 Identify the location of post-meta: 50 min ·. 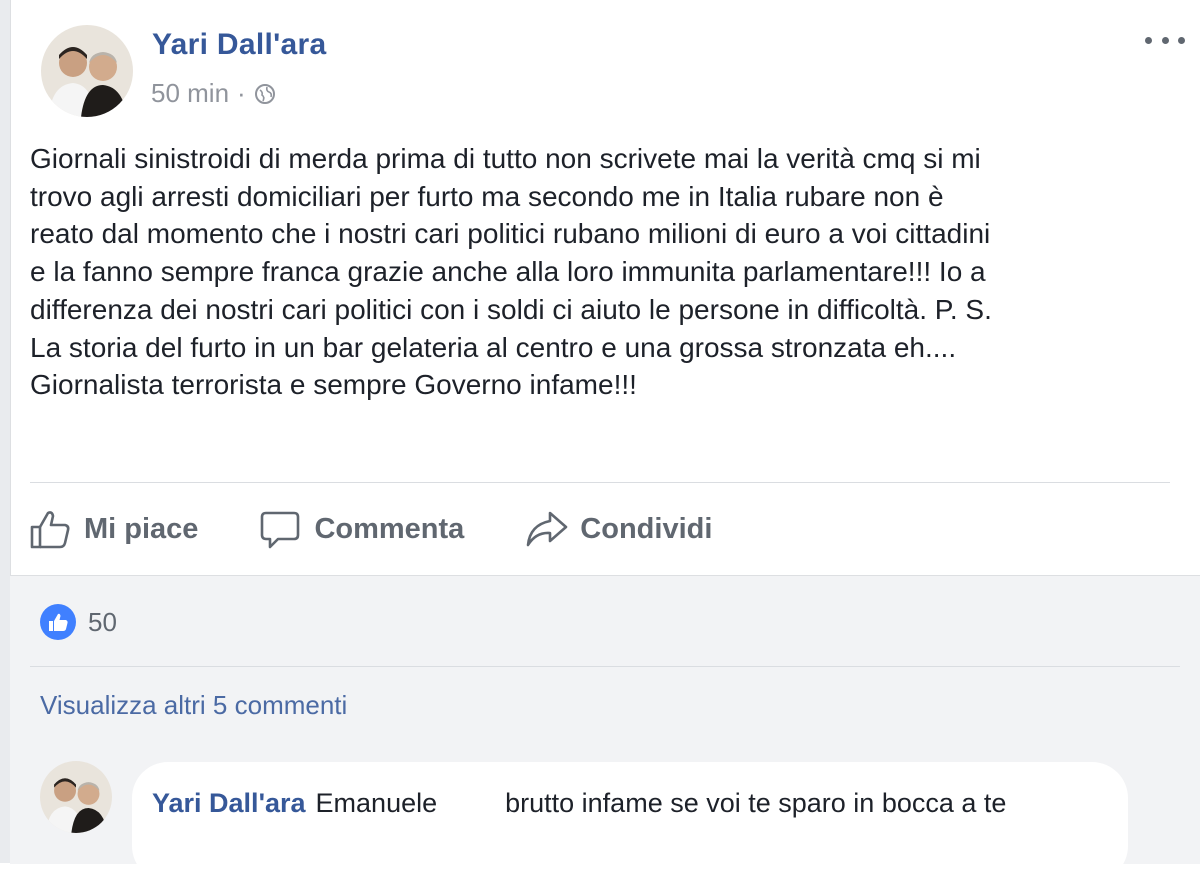
(213, 93).